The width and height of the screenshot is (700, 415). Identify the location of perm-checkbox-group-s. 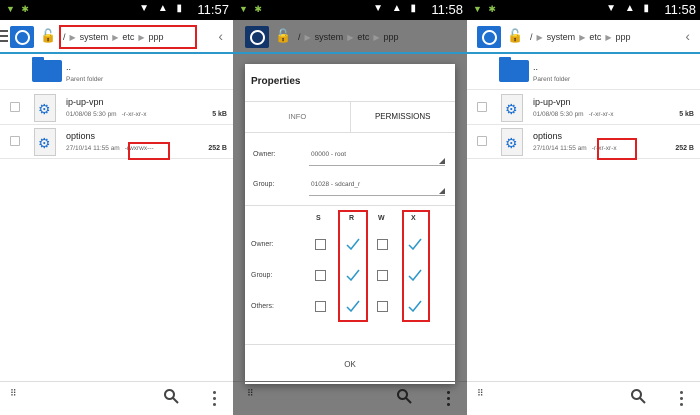
(320, 275).